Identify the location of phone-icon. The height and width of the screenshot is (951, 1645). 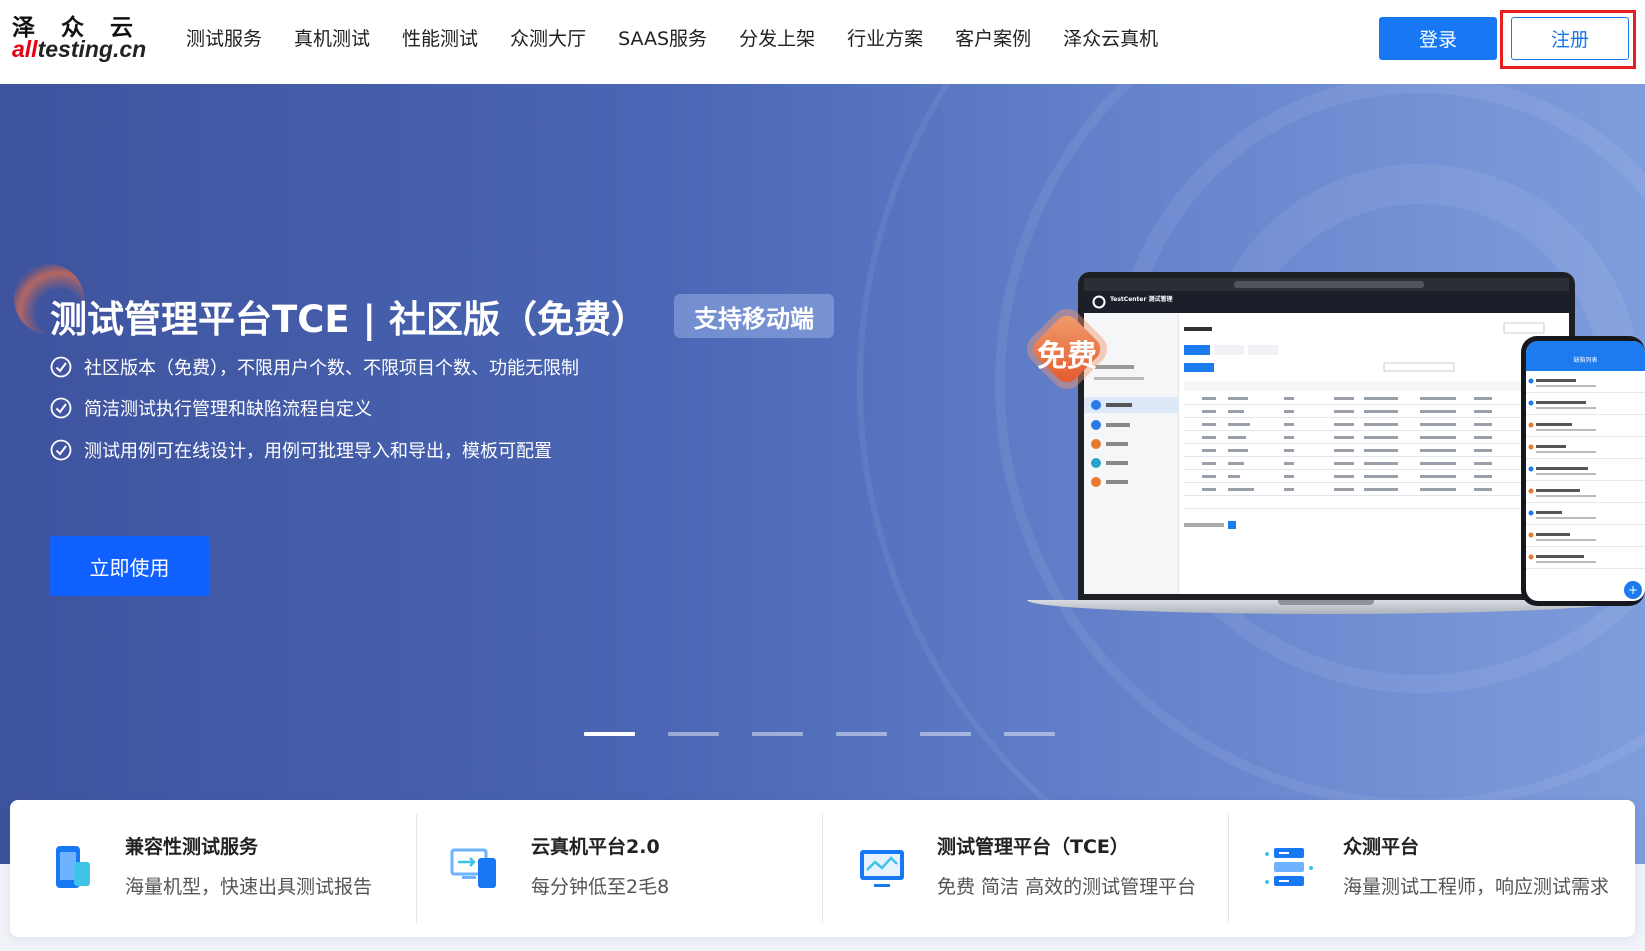
(73, 867).